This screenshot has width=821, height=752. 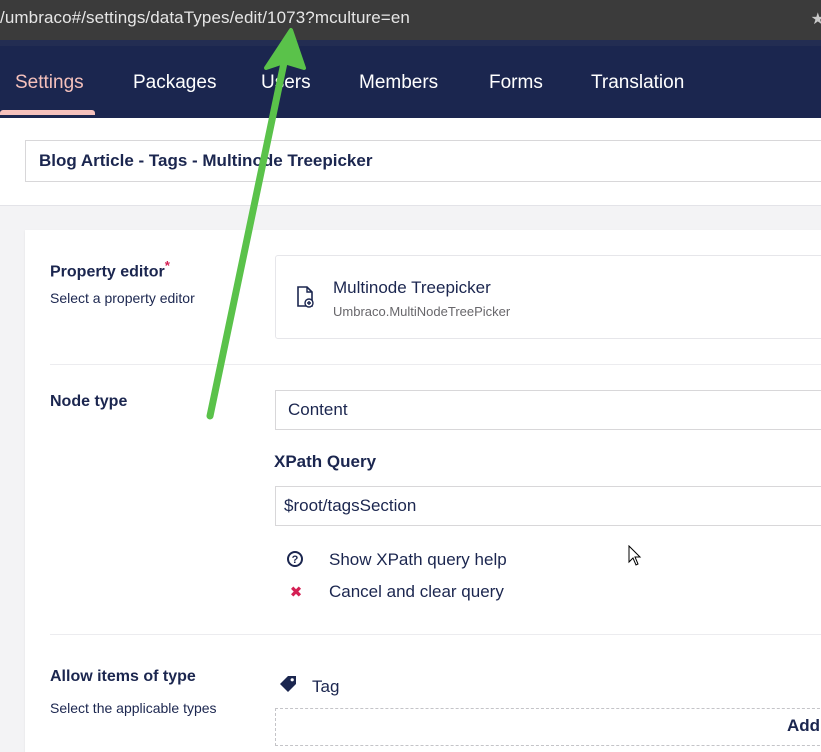 What do you see at coordinates (167, 265) in the screenshot?
I see `required-mark: *` at bounding box center [167, 265].